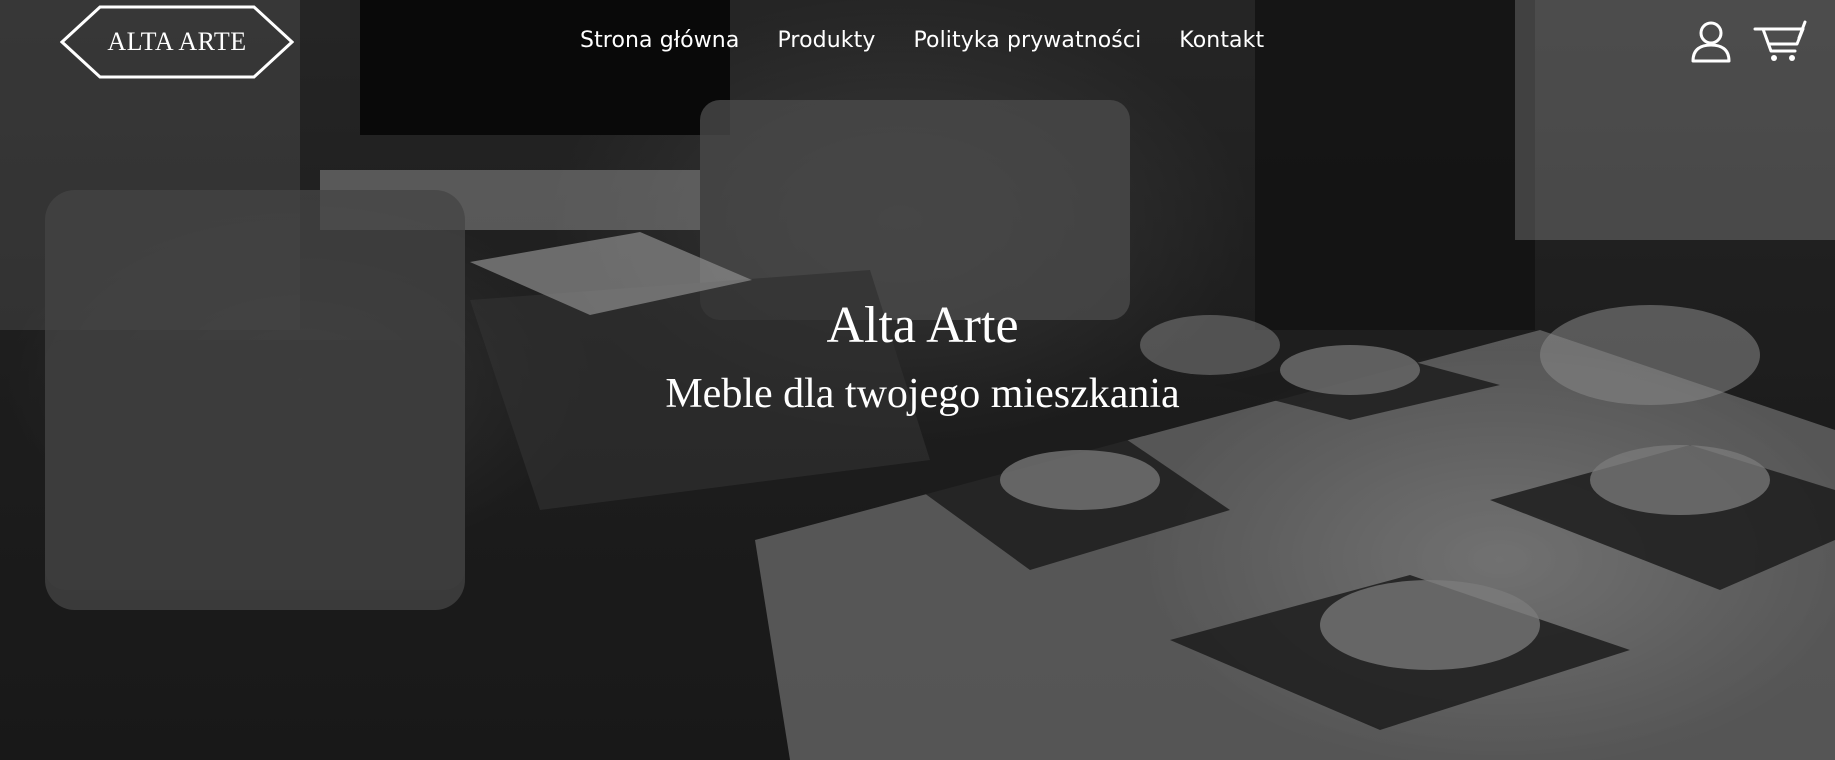  I want to click on cart-icon, so click(1780, 42).